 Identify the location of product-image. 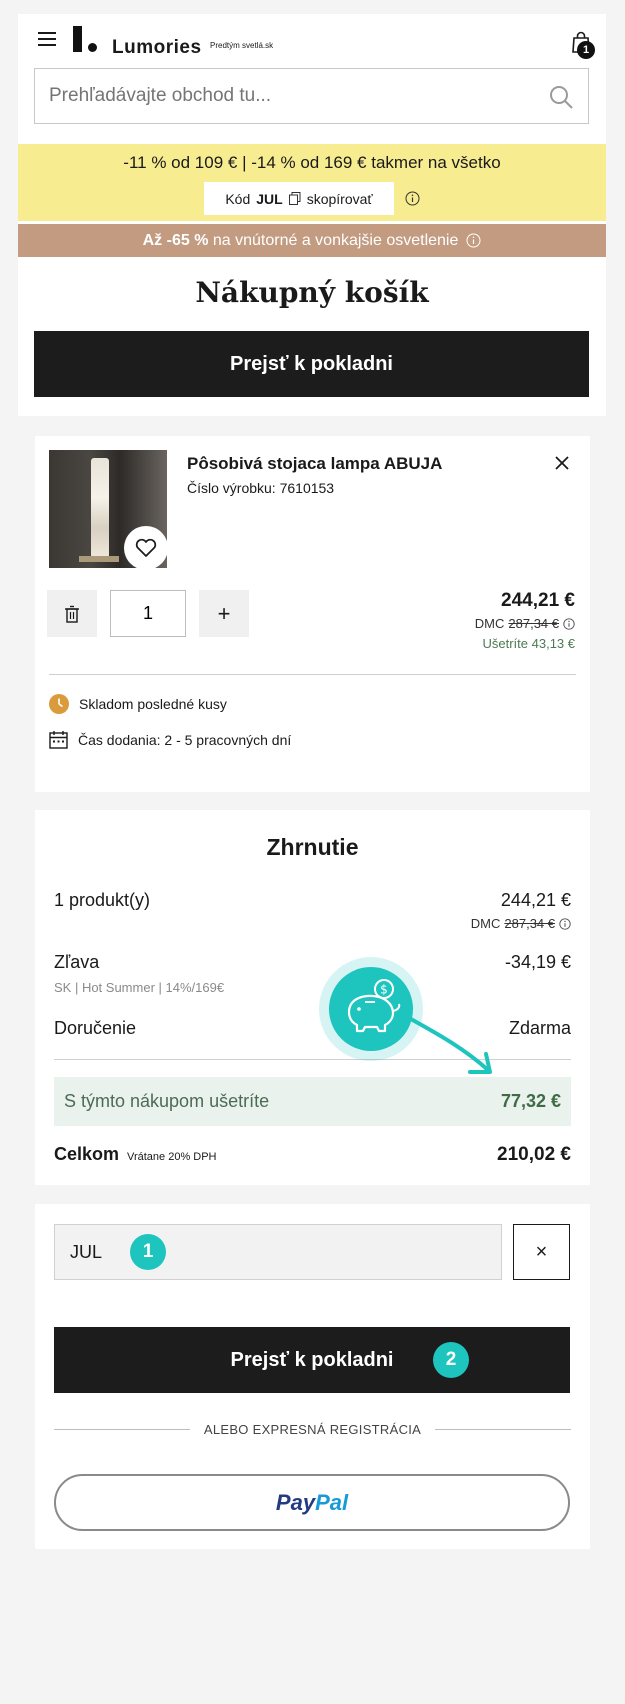
(108, 509).